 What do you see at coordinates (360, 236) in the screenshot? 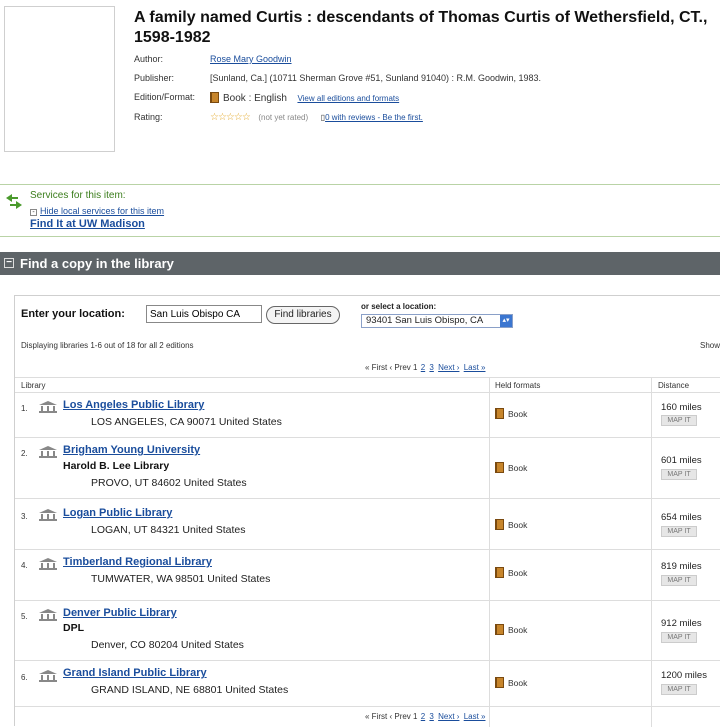
I see `divider-bottom` at bounding box center [360, 236].